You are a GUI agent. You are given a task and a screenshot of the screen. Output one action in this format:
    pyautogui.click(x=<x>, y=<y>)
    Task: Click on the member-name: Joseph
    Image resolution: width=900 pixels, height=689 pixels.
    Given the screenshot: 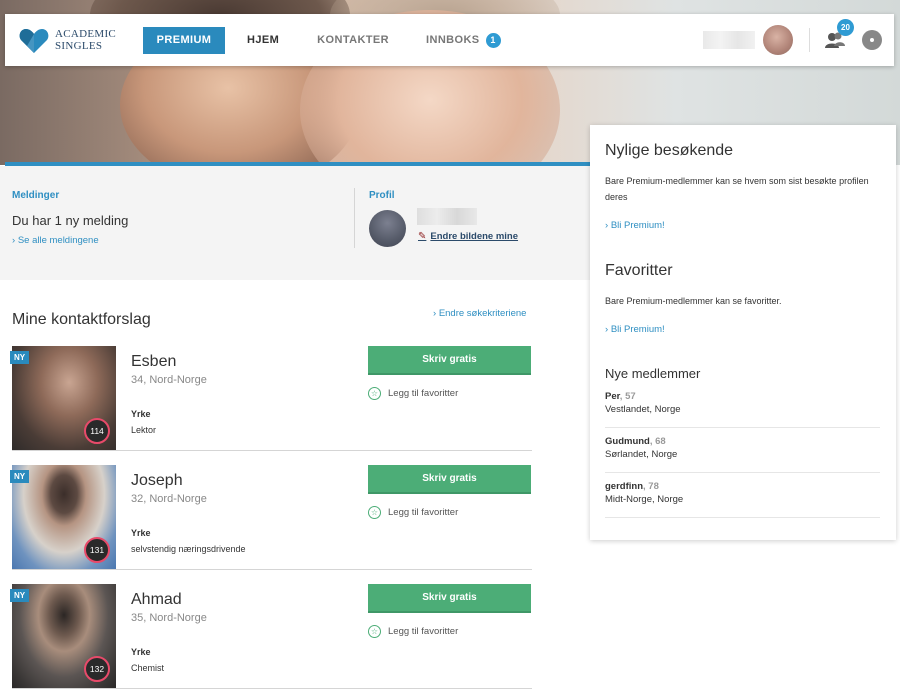 What is the action you would take?
    pyautogui.click(x=157, y=481)
    